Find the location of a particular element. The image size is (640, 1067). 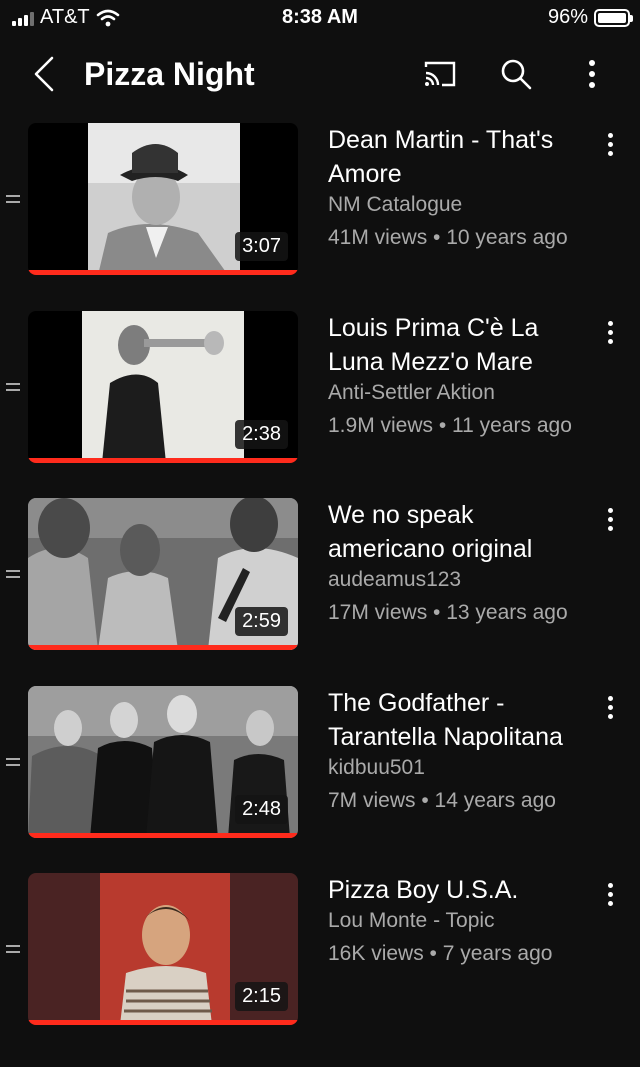

video-thumbnail: 2:59 is located at coordinates (163, 574).